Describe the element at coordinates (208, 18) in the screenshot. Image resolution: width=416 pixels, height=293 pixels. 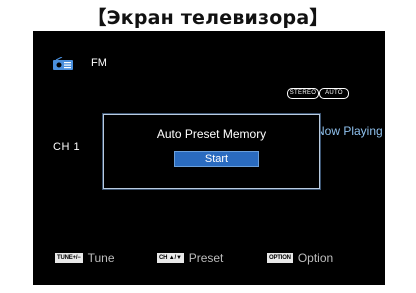
I see `screen-caption: 【Экран телевизора】` at that location.